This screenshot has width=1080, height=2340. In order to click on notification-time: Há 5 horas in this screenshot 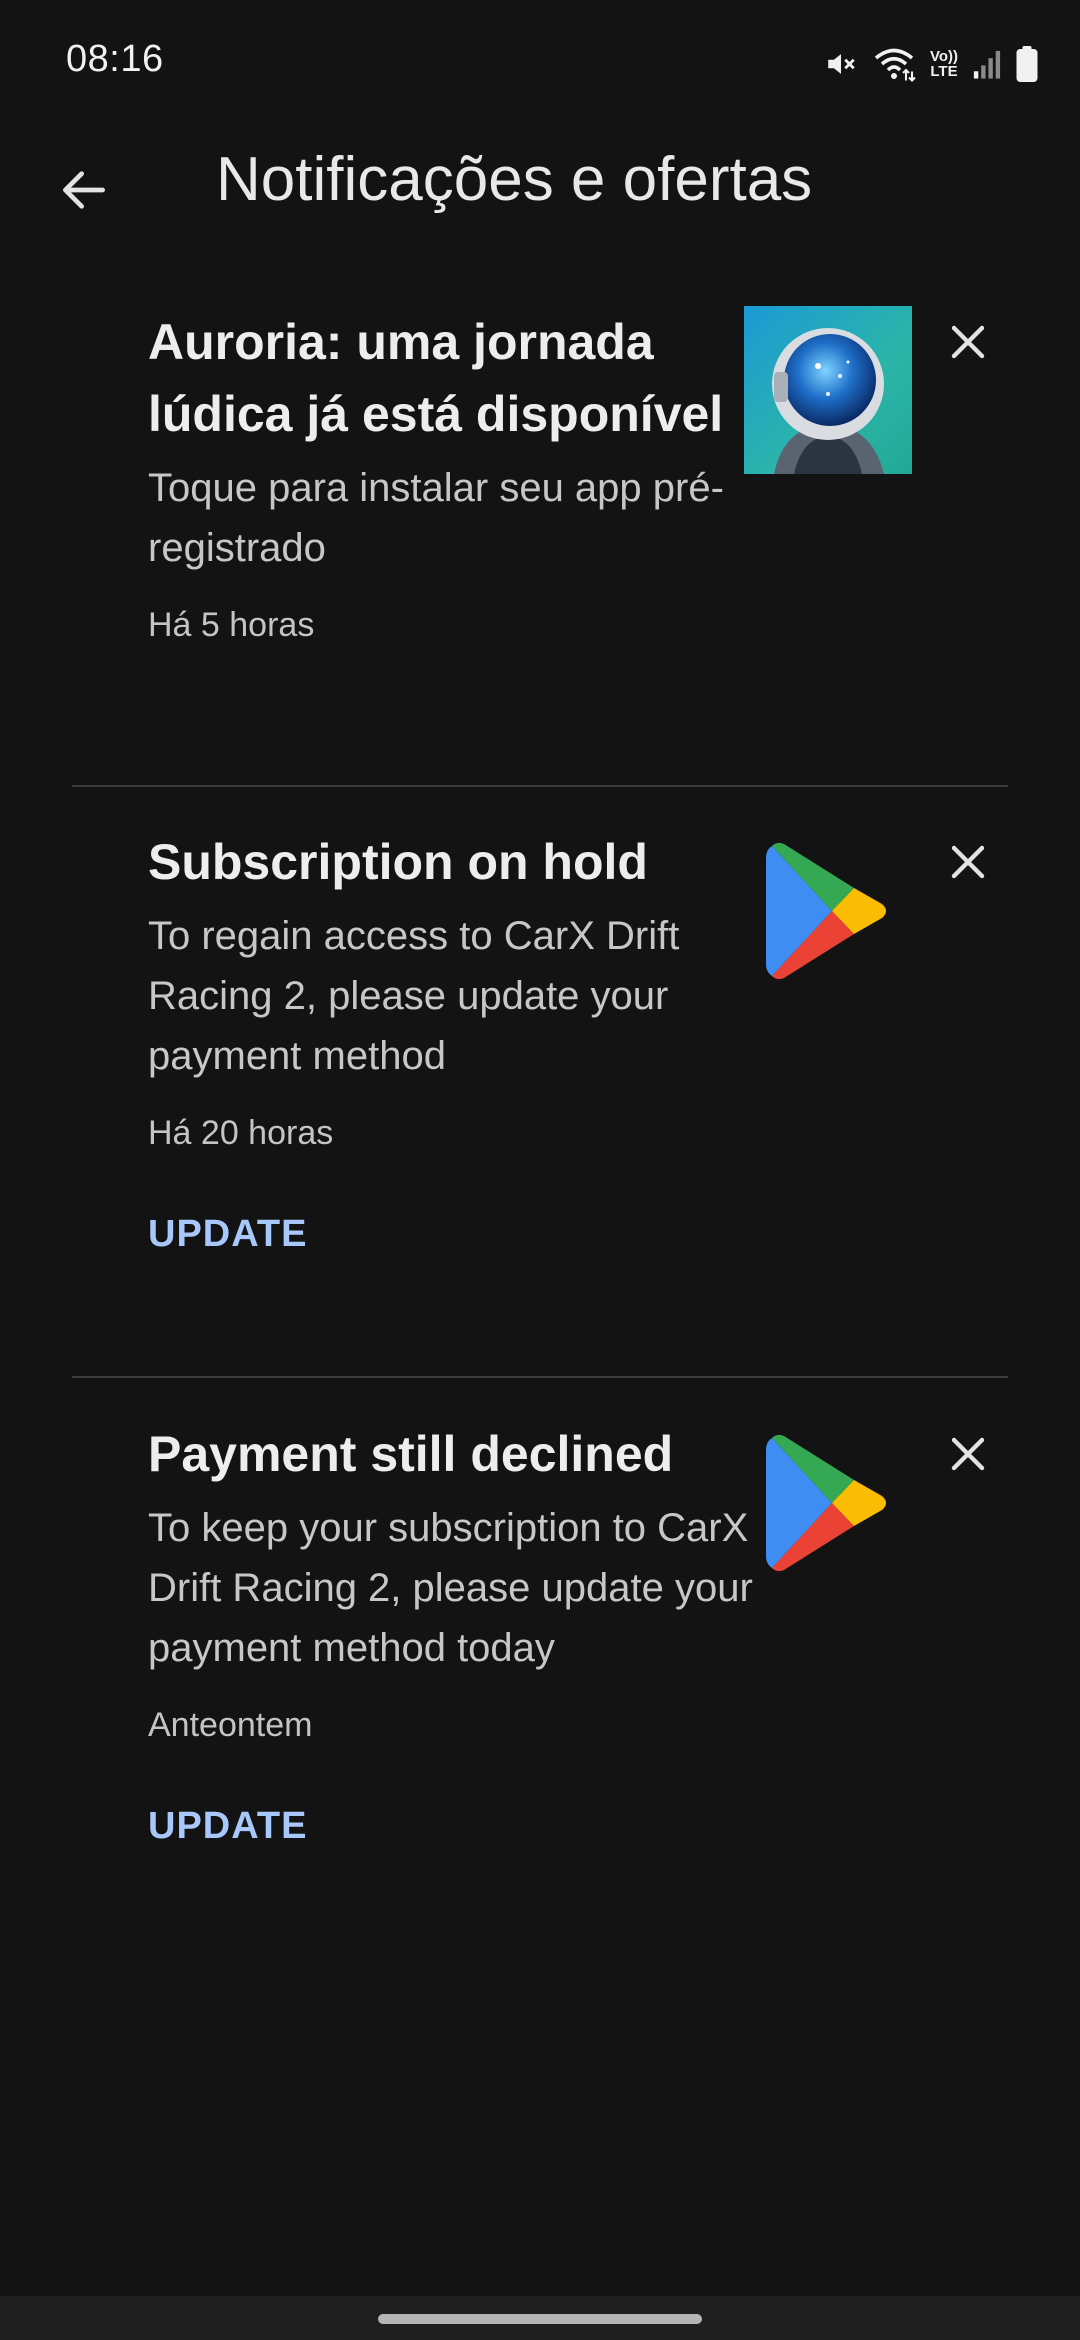, I will do `click(231, 625)`.